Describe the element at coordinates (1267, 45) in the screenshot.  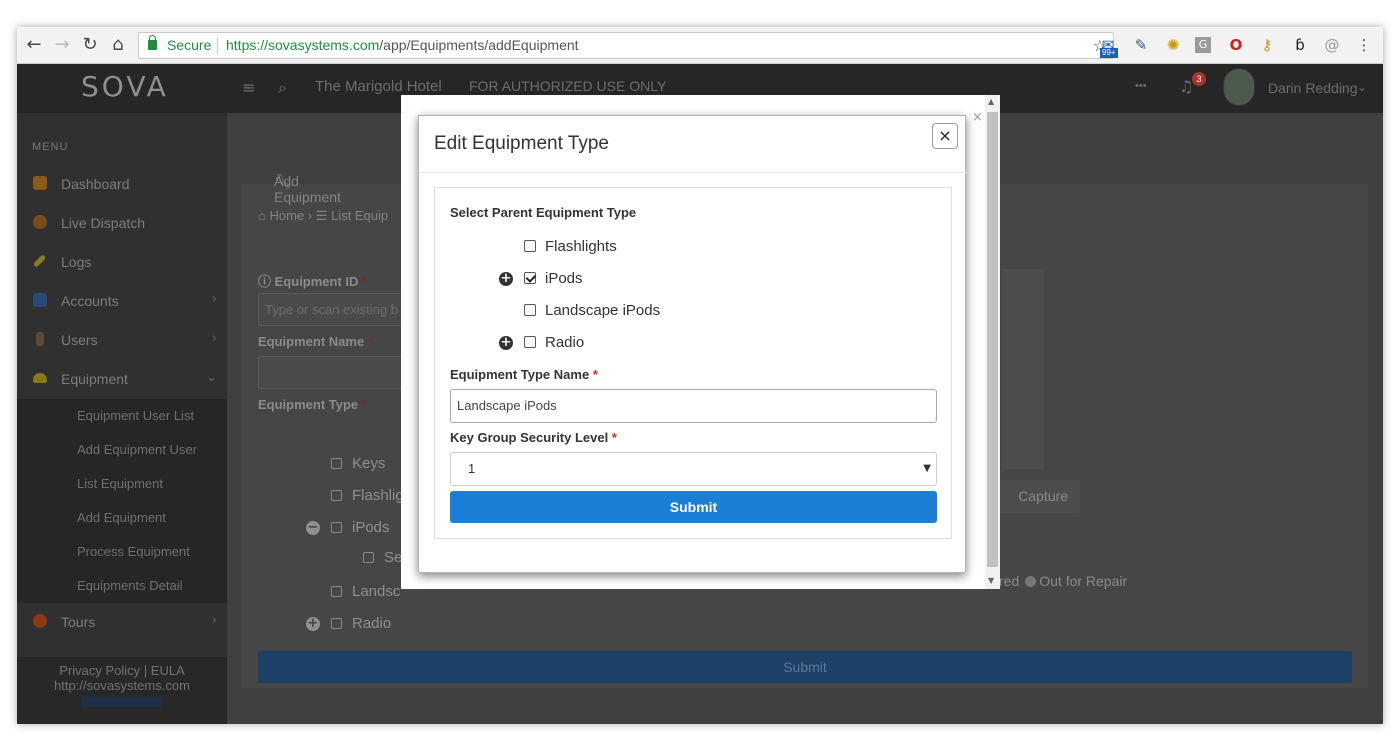
I see `key-icon: ⚷` at that location.